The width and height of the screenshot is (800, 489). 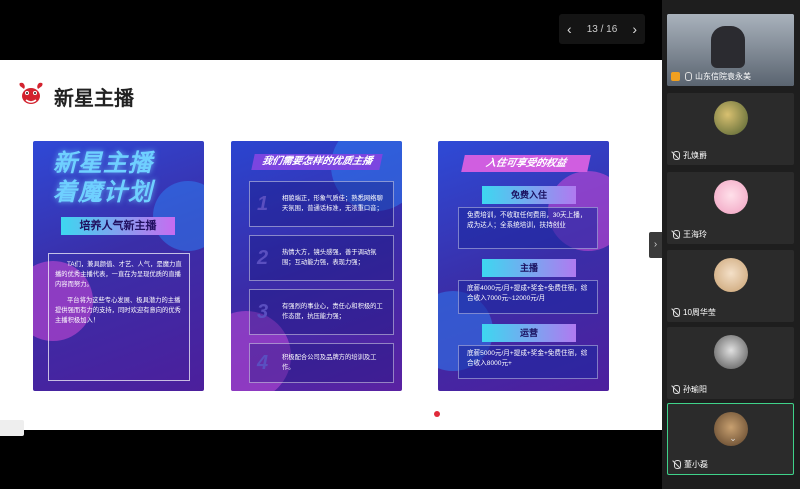 What do you see at coordinates (528, 228) in the screenshot?
I see `benefit-body: 免费培训，不收取任何费用，30天上播，成为达人；全系统培训，扶持创业` at bounding box center [528, 228].